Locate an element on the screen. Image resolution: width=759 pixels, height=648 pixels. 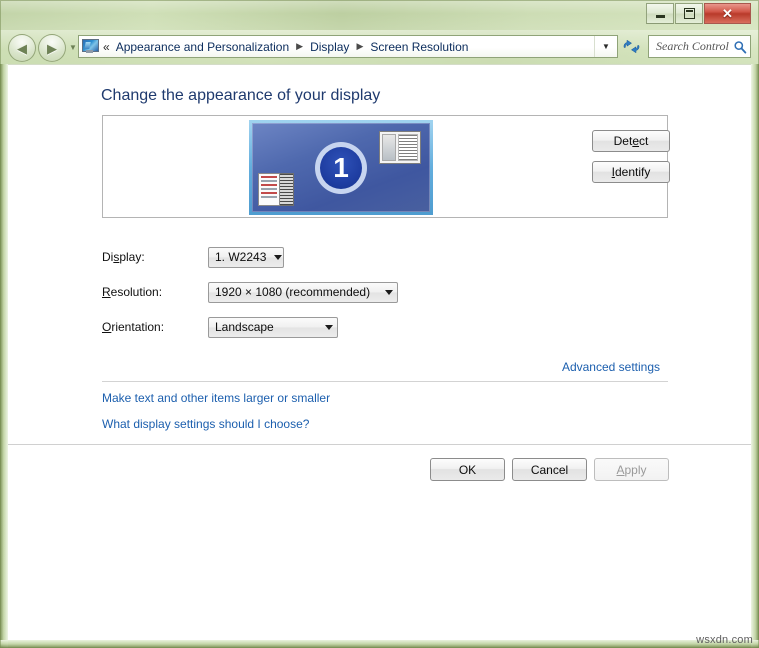
start-menu-thumbnail-icon is located at coordinates (276, 189).